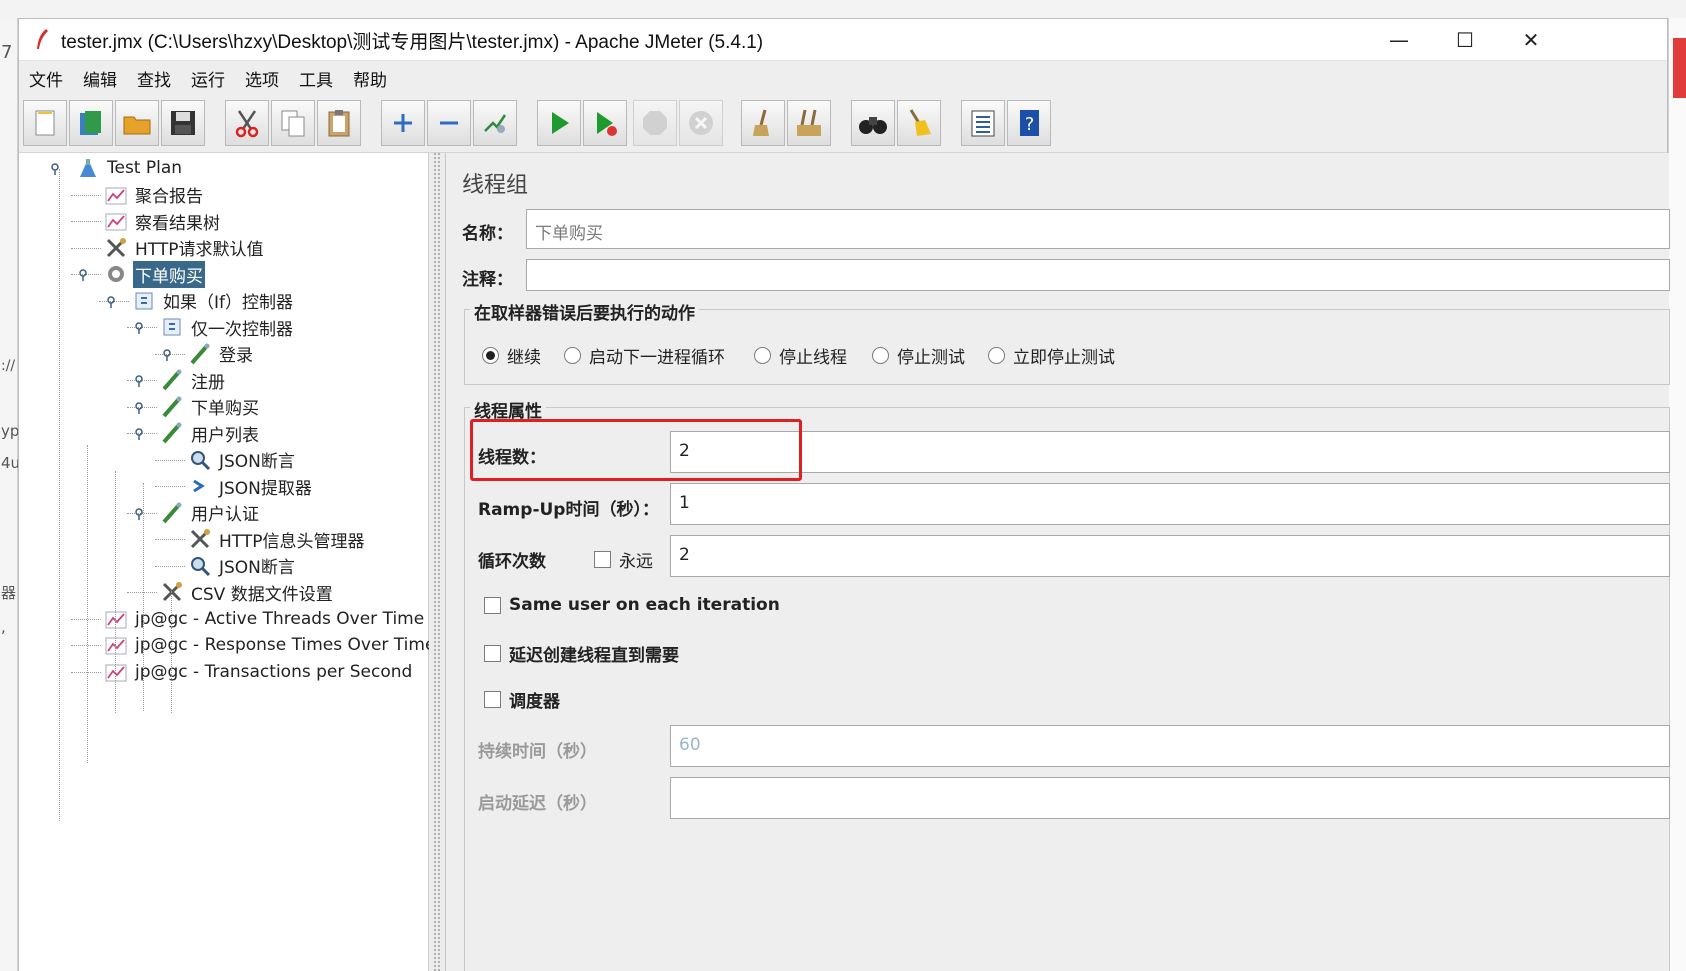 Image resolution: width=1686 pixels, height=971 pixels. What do you see at coordinates (277, 539) in the screenshot?
I see `tree-node: HTTP信息头管理器` at bounding box center [277, 539].